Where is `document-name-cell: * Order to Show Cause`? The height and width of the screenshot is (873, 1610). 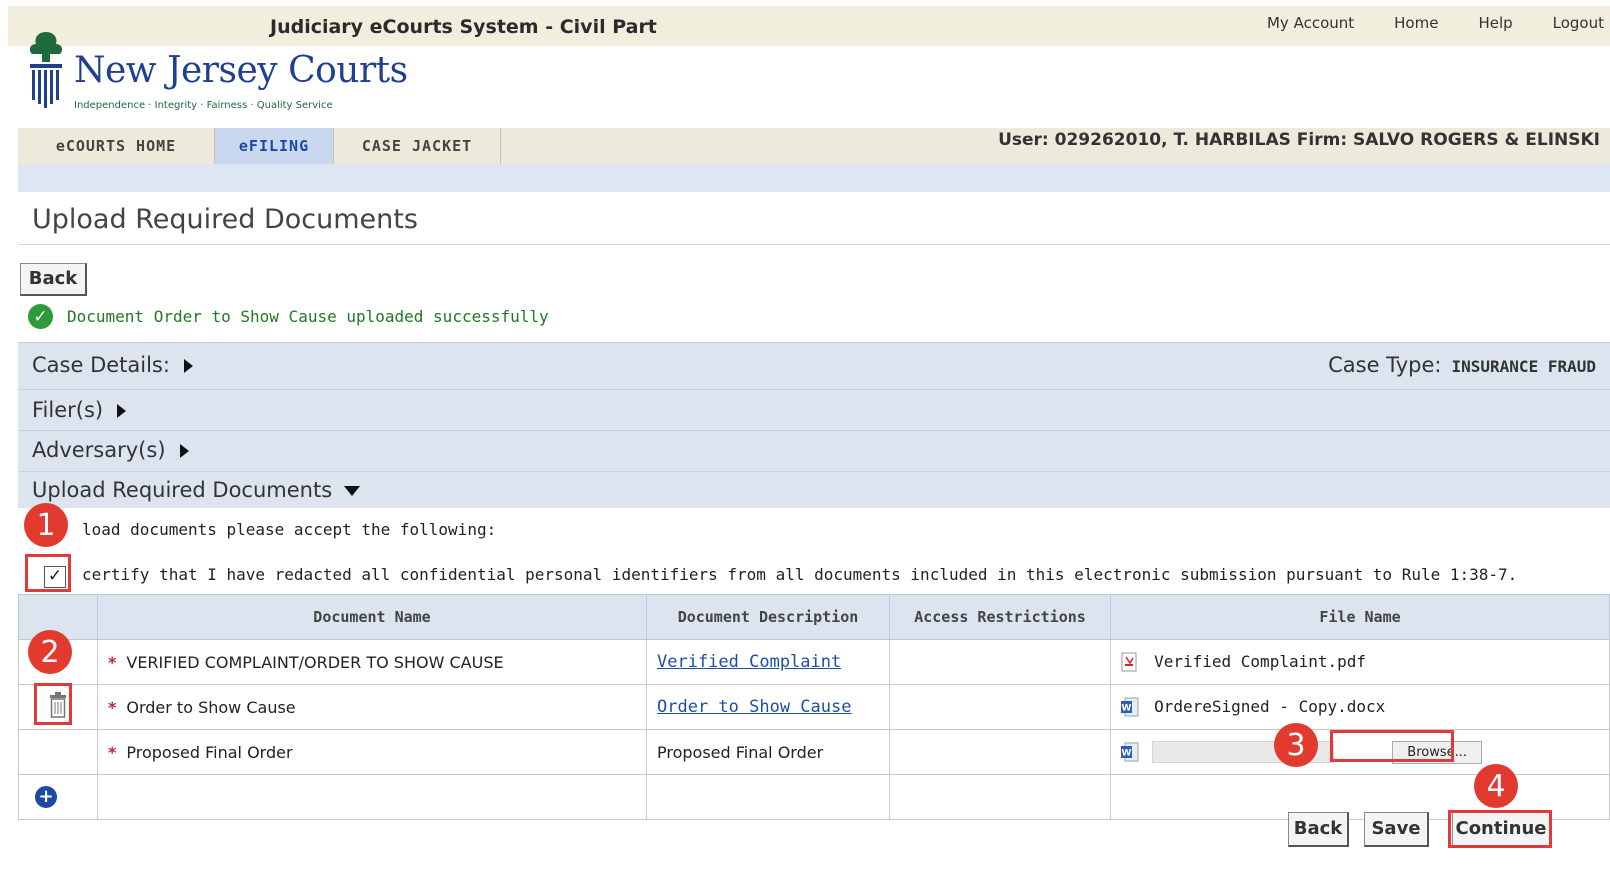 document-name-cell: * Order to Show Cause is located at coordinates (372, 707).